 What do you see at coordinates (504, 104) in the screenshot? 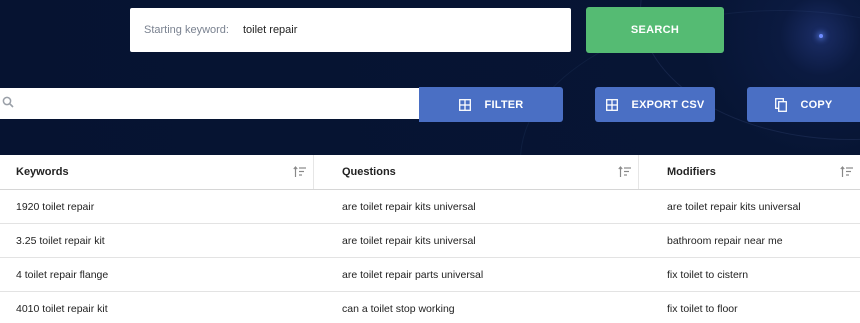
I see `filter-button-label: FILTER` at bounding box center [504, 104].